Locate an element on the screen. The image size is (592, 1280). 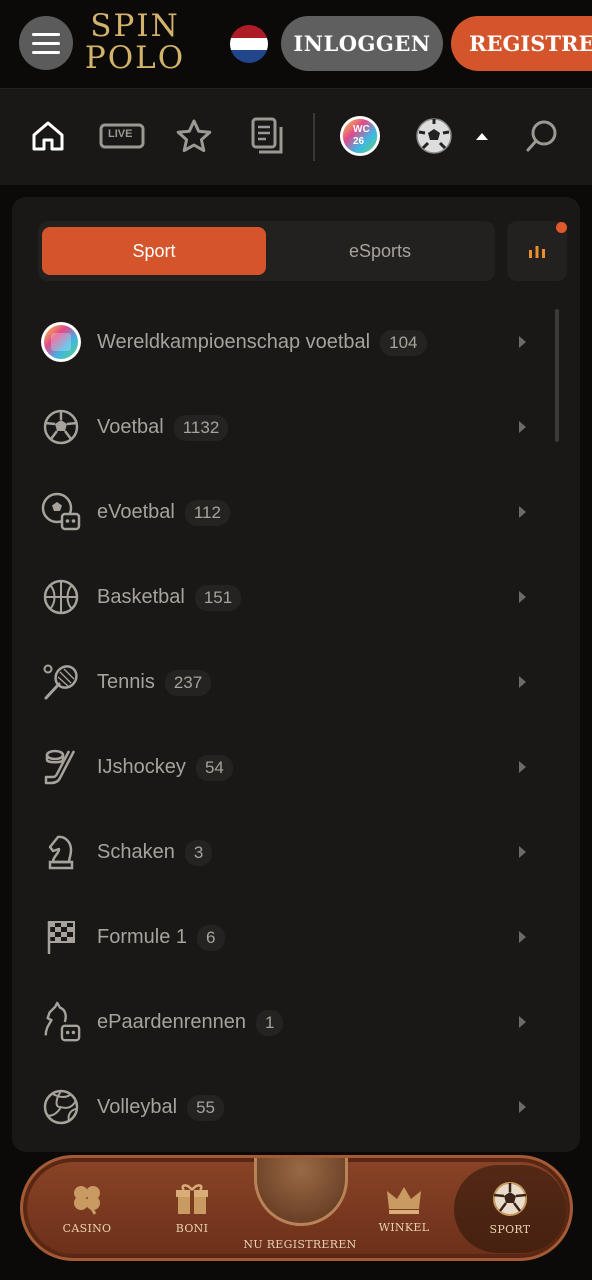
basketball-icon is located at coordinates (61, 597).